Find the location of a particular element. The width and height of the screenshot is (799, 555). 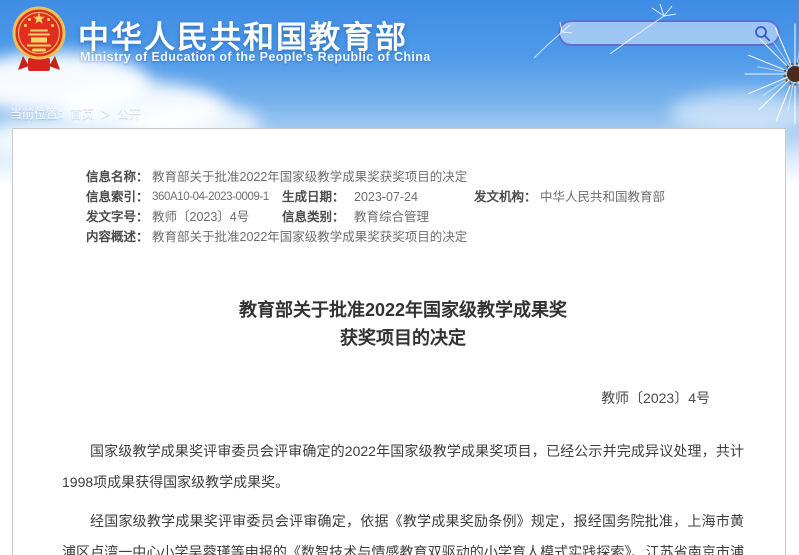

meta-info-index-value: 360A10-04-2023-0009-1 is located at coordinates (210, 197).